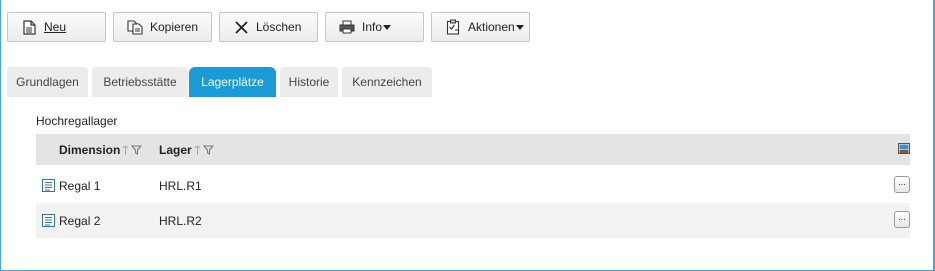 Image resolution: width=935 pixels, height=271 pixels. Describe the element at coordinates (453, 27) in the screenshot. I see `clipboard-icon` at that location.